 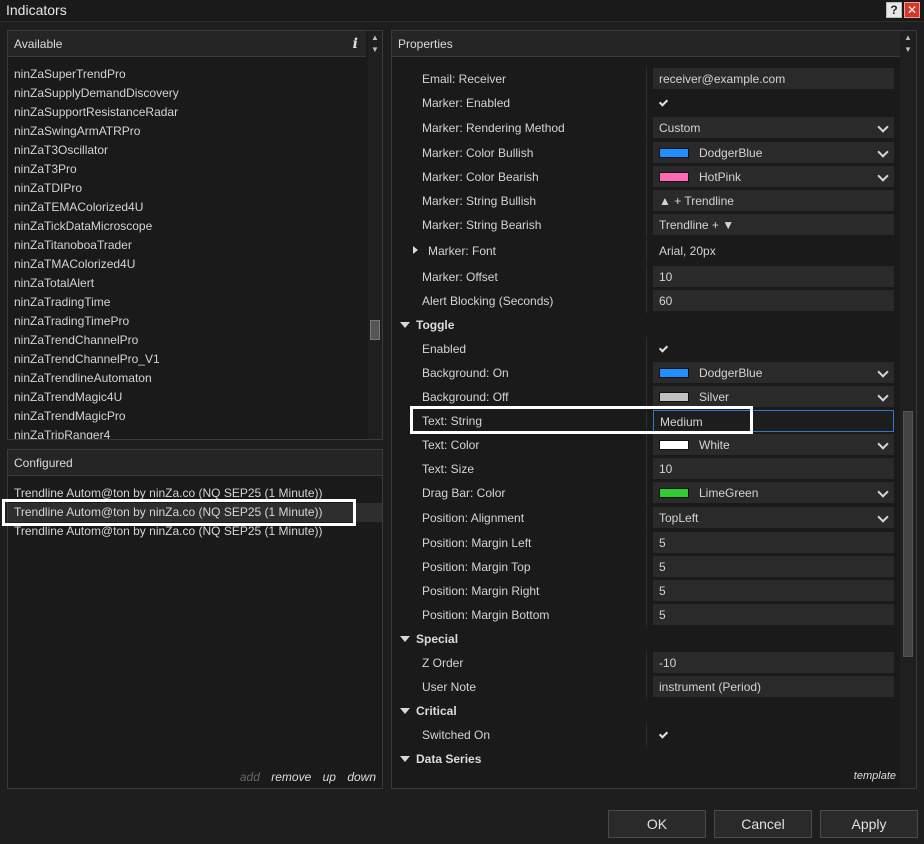 I want to click on property-label: Drag Bar: Color, so click(x=464, y=493).